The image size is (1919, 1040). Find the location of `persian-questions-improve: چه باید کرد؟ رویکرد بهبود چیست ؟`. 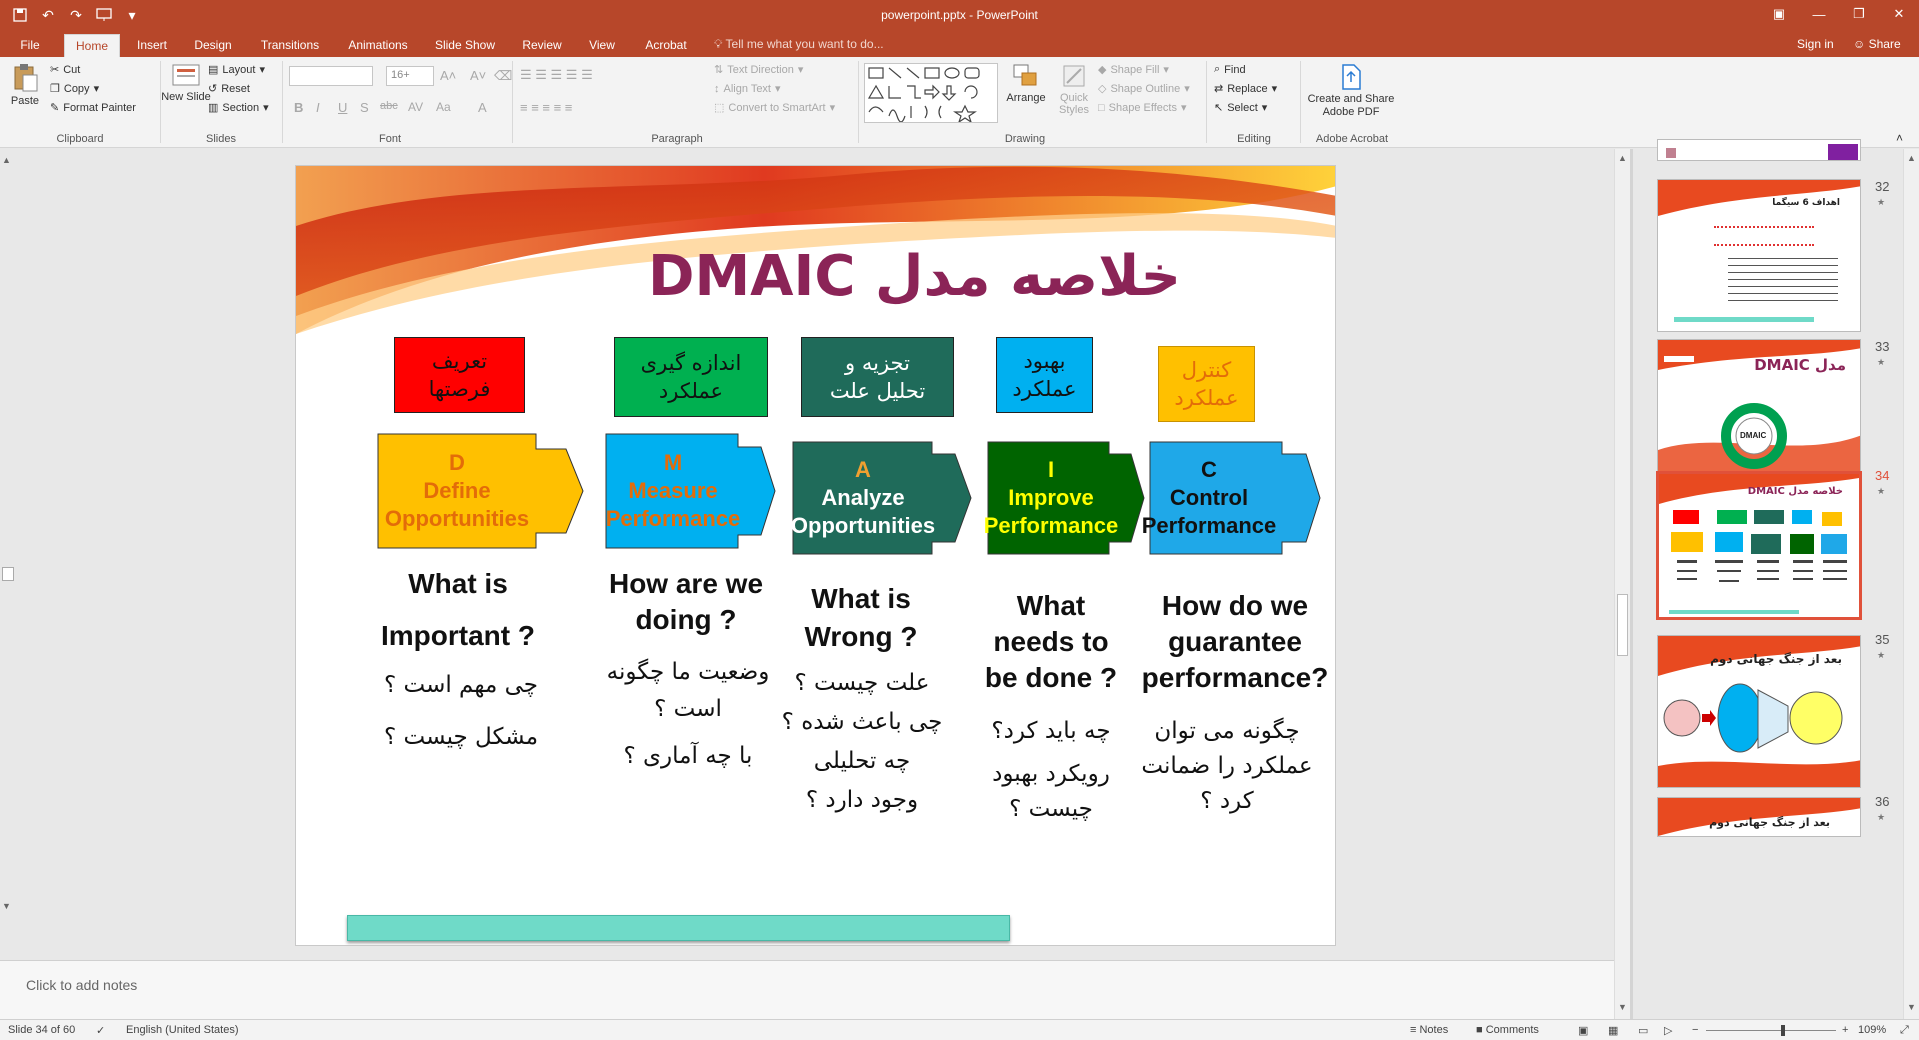

persian-questions-improve: چه باید کرد؟ رویکرد بهبود چیست ؟ is located at coordinates (1051, 770).